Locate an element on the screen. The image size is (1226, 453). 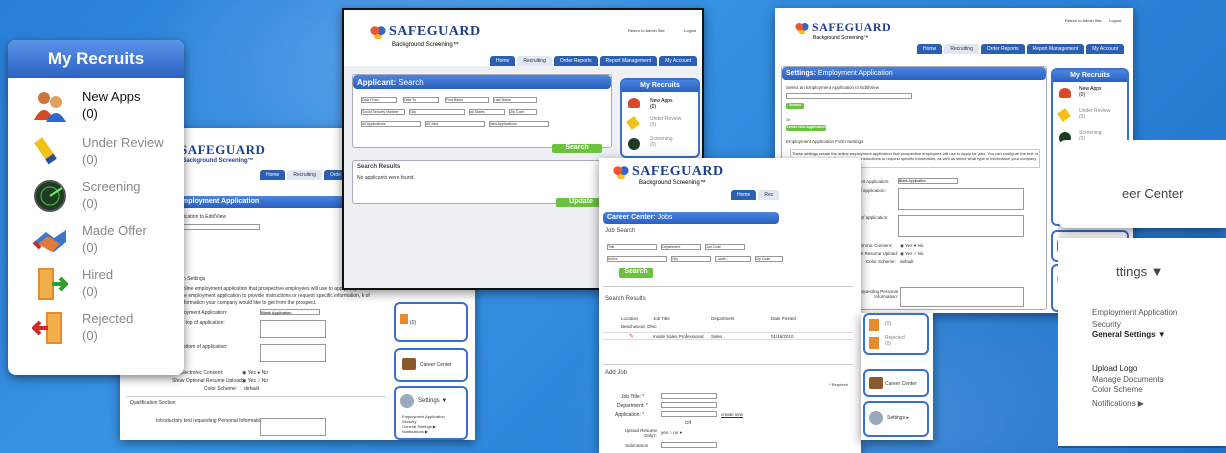
recruit-new-apps: New Apps (0) is located at coordinates (86, 106).